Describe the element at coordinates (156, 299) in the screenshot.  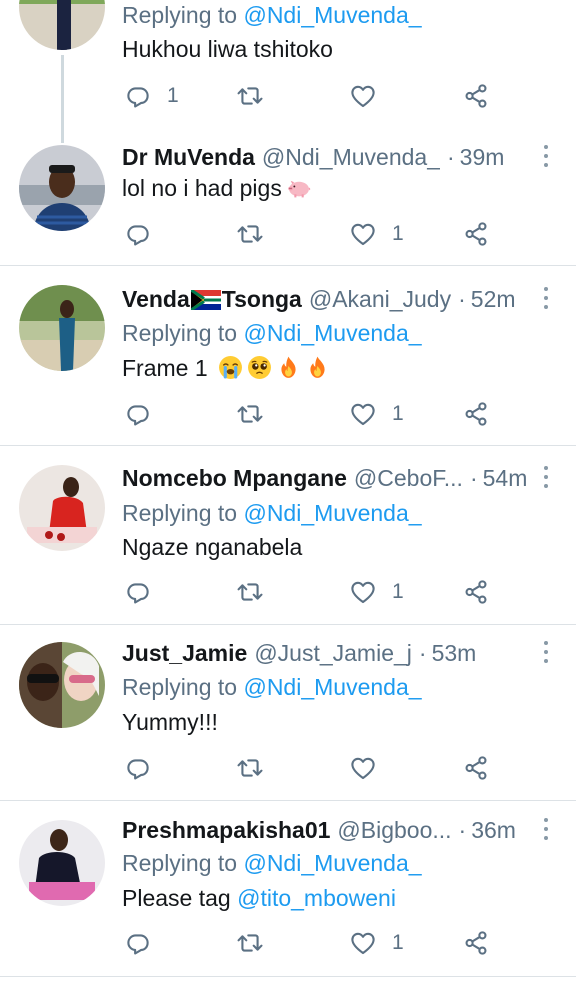
I see `display-name-part: Venda` at that location.